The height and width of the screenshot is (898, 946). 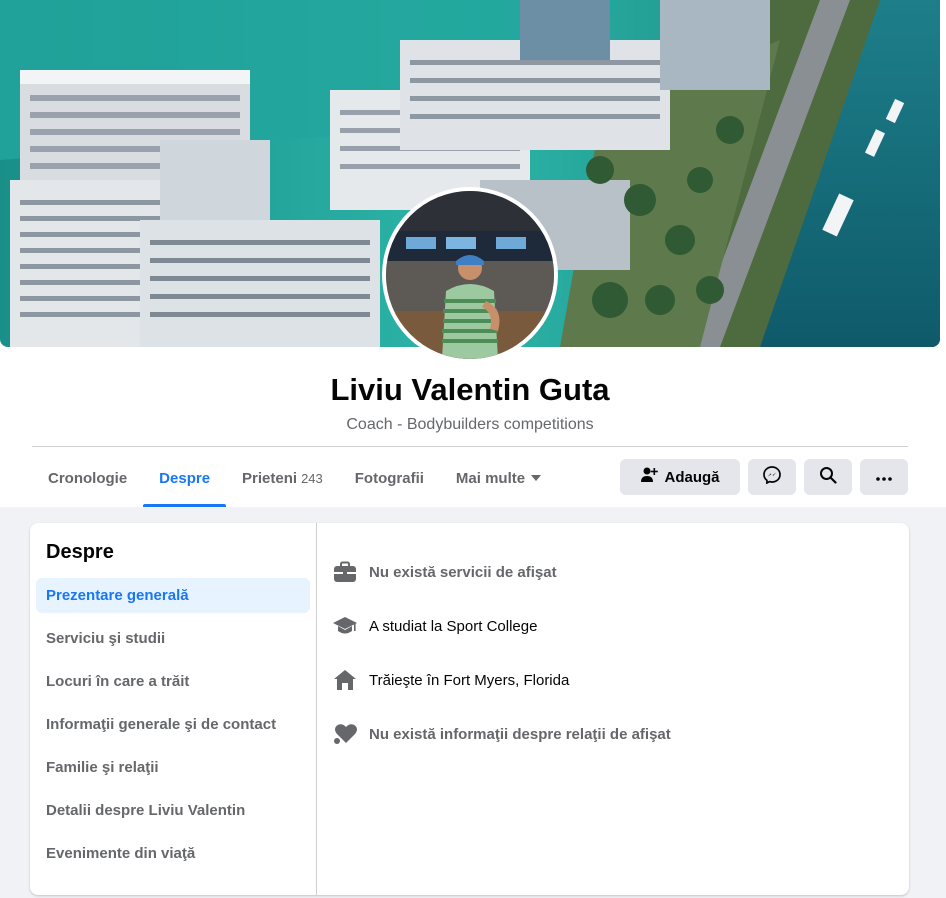 What do you see at coordinates (345, 734) in the screenshot?
I see `heart-icon` at bounding box center [345, 734].